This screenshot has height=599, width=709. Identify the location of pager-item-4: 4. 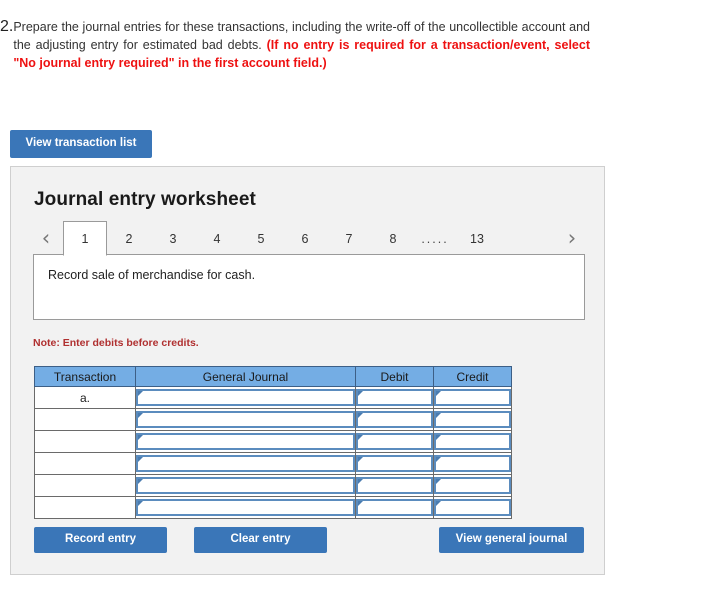
(217, 238).